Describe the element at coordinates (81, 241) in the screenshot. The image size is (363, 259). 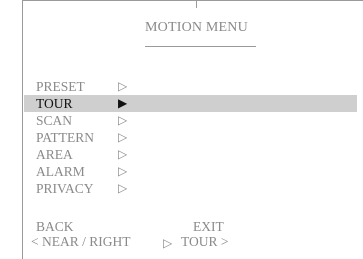
I see `nav-hint-left: < NEAR / RIGHT` at that location.